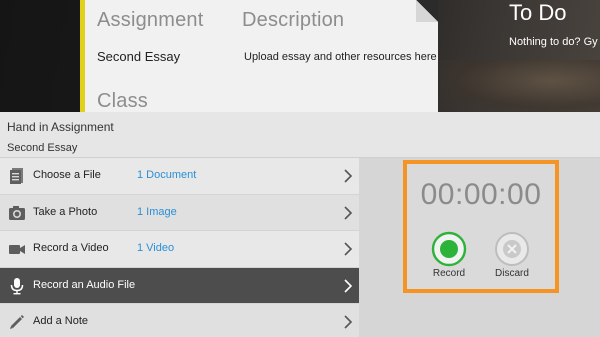 The height and width of the screenshot is (337, 600). I want to click on pencil-icon, so click(17, 322).